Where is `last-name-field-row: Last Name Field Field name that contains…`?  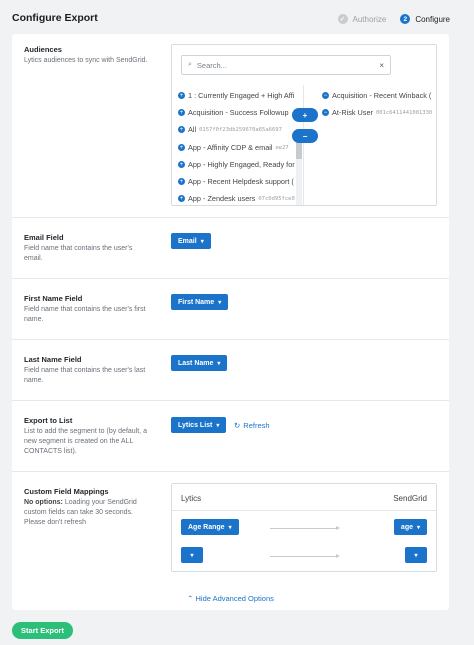 last-name-field-row: Last Name Field Field name that contains… is located at coordinates (230, 370).